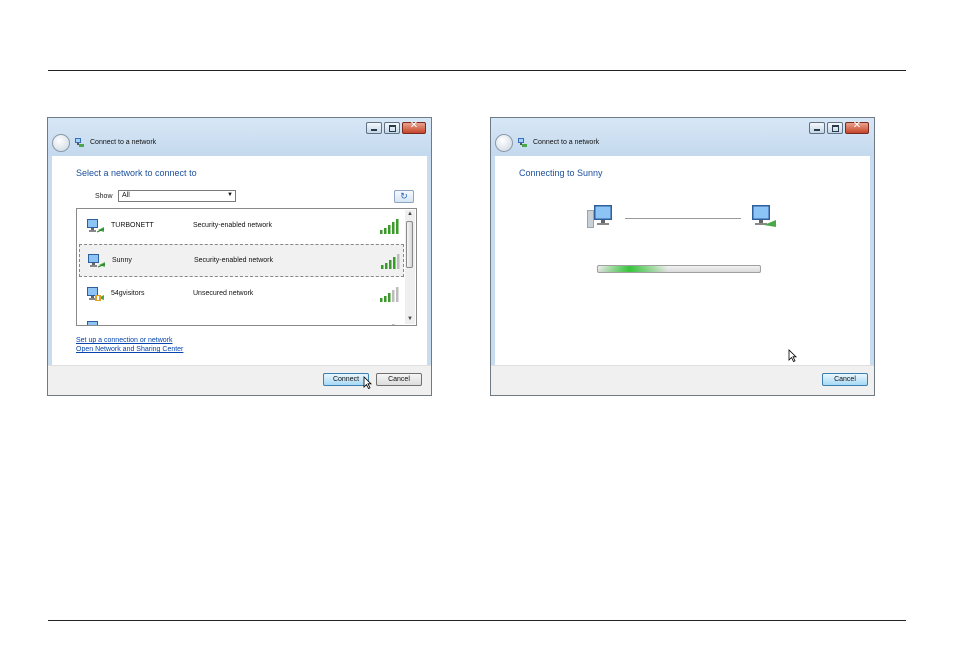 The image size is (954, 668). I want to click on bottom-rule, so click(477, 620).